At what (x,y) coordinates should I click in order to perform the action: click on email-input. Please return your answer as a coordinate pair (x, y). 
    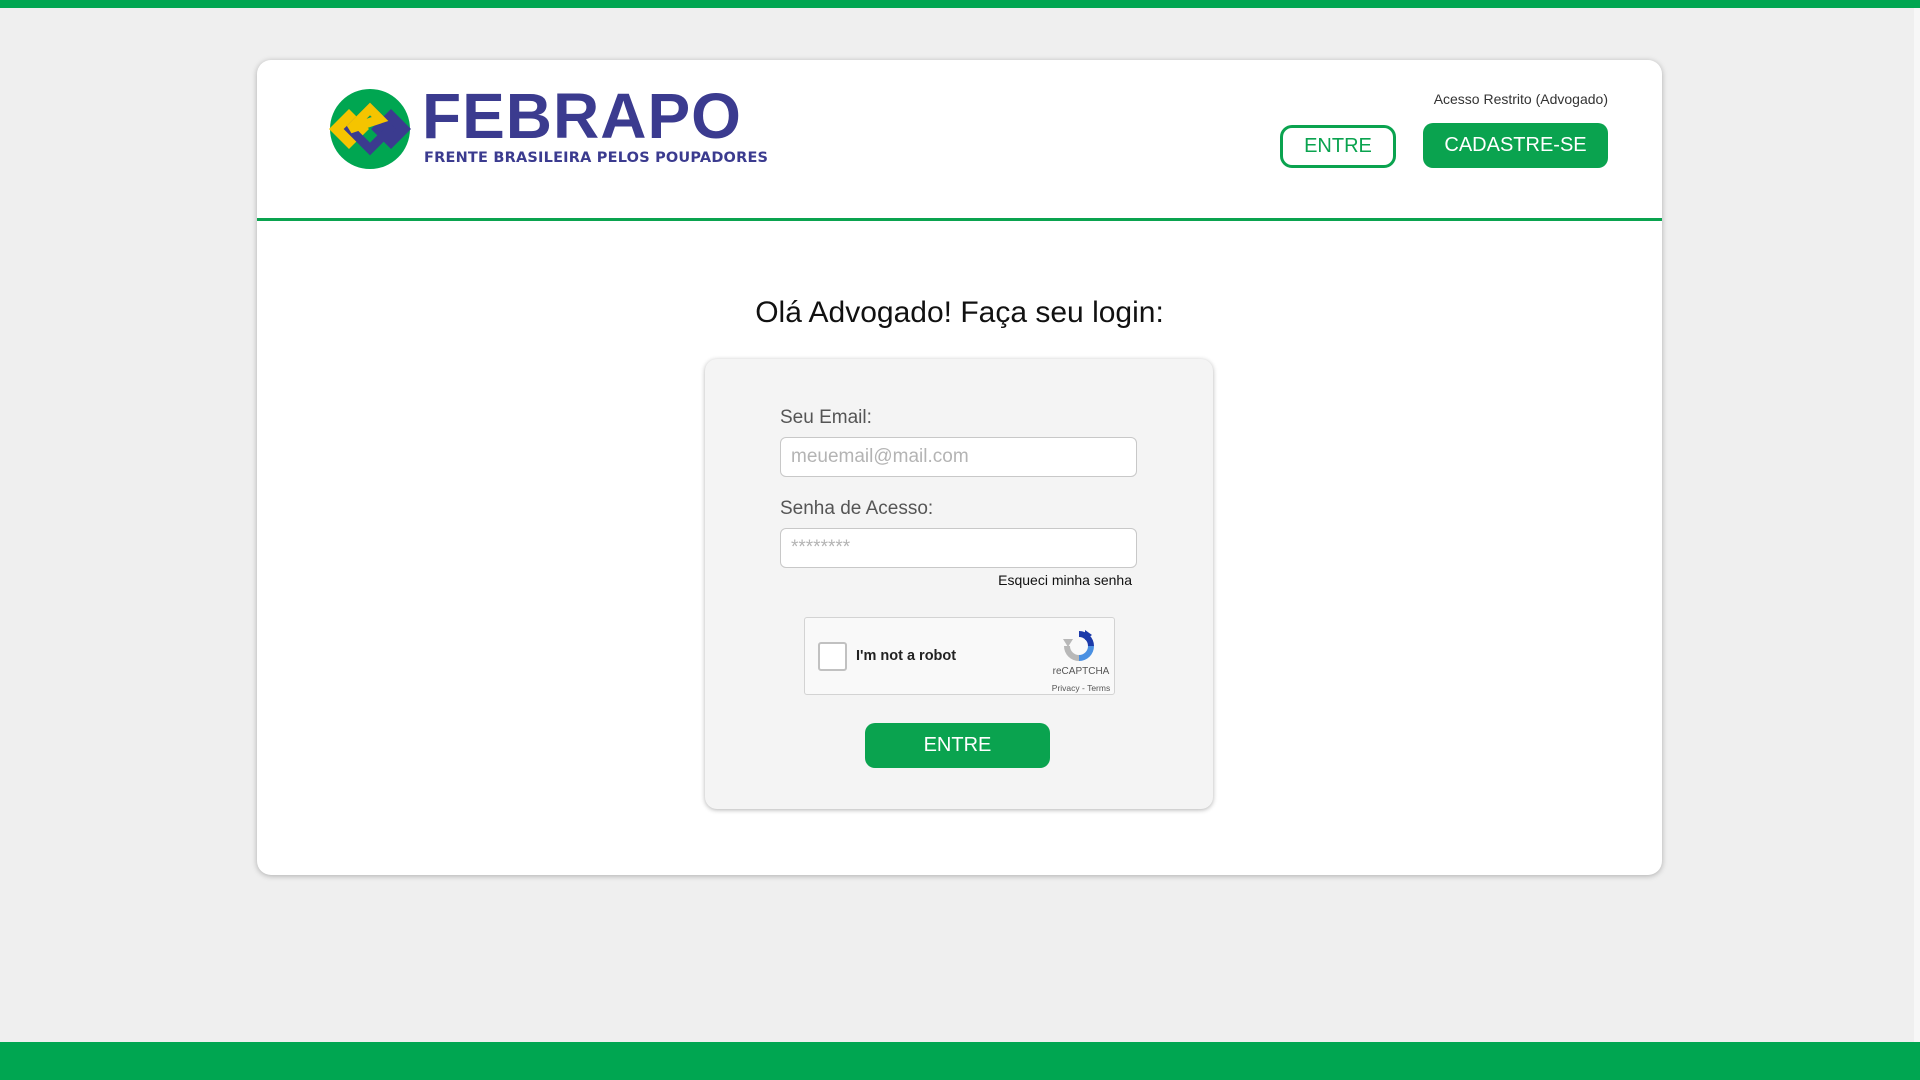
    Looking at the image, I should click on (958, 457).